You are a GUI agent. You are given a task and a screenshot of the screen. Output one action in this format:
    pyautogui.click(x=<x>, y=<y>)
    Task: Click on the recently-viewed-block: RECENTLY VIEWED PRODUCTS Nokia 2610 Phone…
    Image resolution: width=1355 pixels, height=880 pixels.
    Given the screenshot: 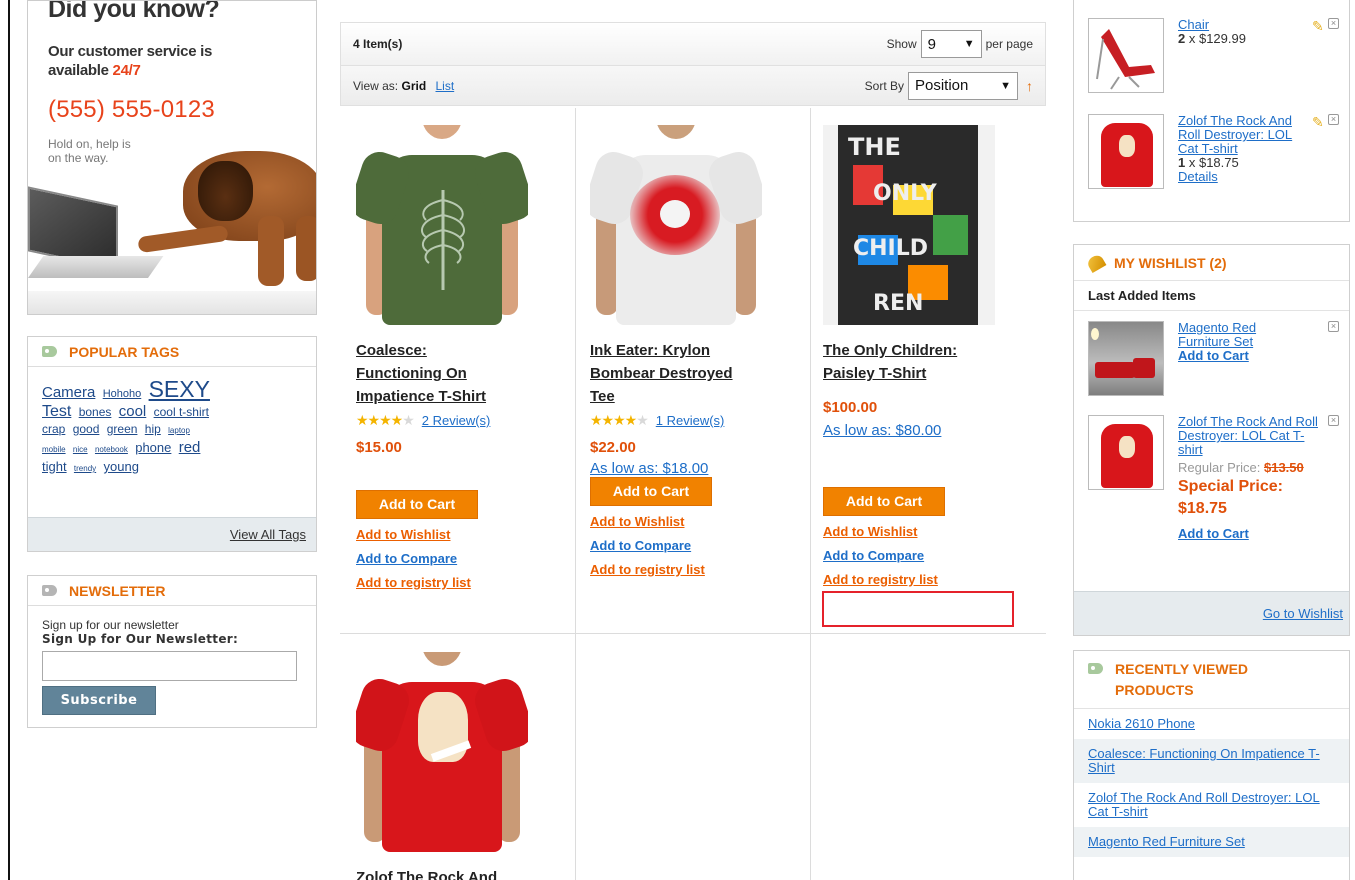 What is the action you would take?
    pyautogui.click(x=1211, y=765)
    